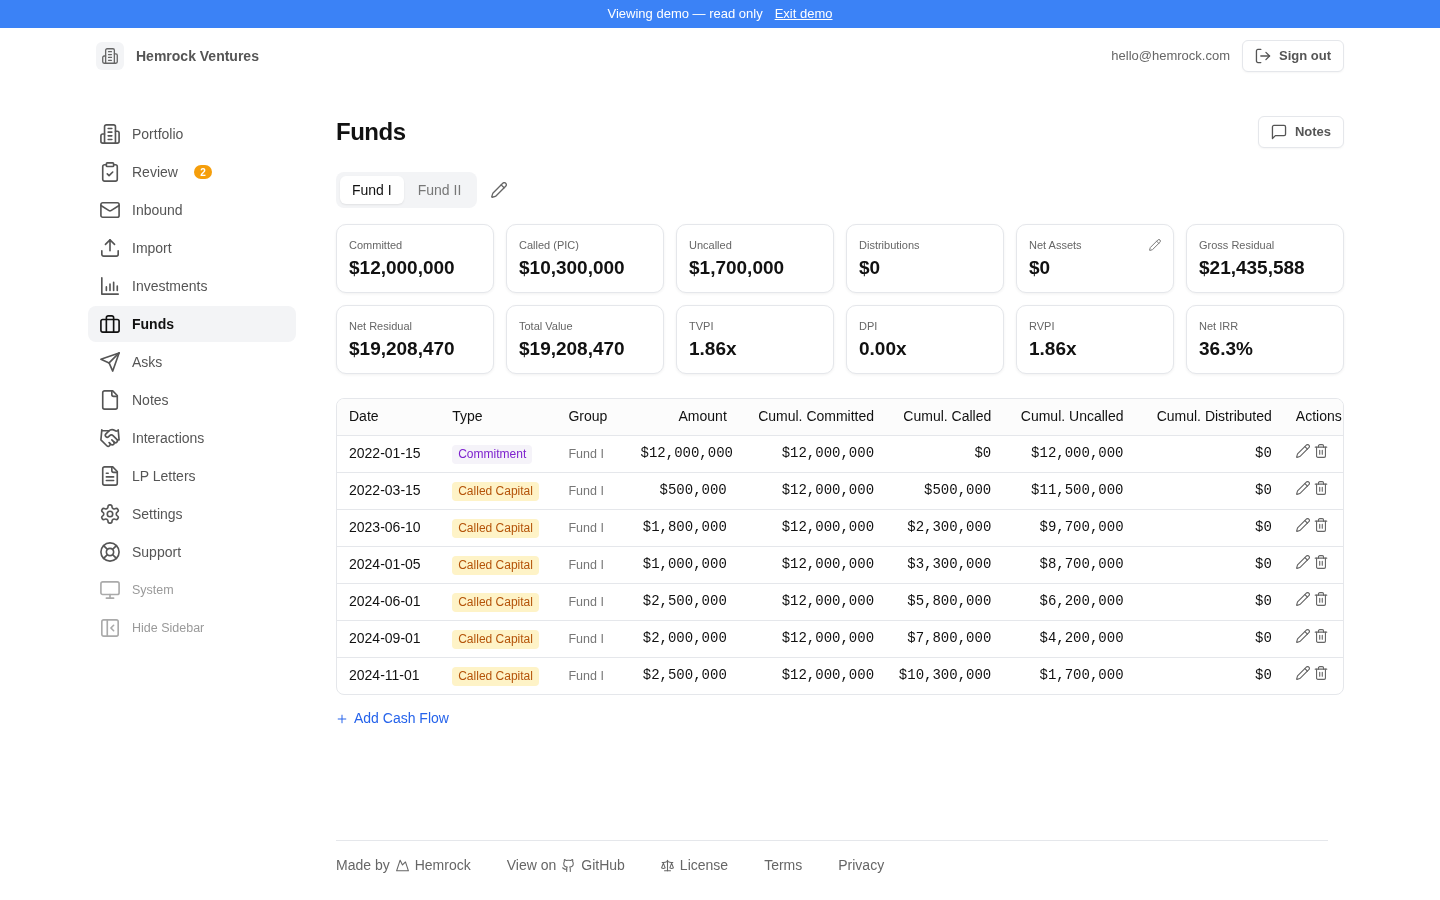 Image resolution: width=1440 pixels, height=900 pixels. I want to click on metric-label: Net Assets, so click(1055, 245).